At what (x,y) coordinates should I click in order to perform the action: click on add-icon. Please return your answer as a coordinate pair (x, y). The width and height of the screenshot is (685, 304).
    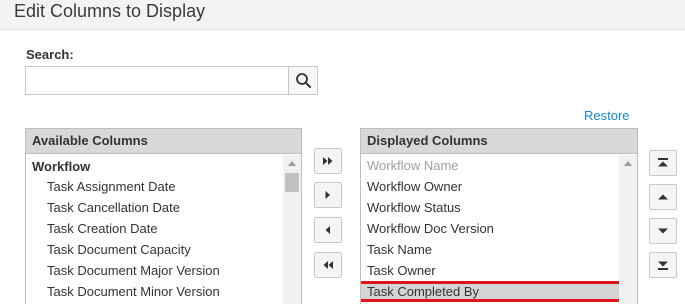
    Looking at the image, I should click on (327, 195).